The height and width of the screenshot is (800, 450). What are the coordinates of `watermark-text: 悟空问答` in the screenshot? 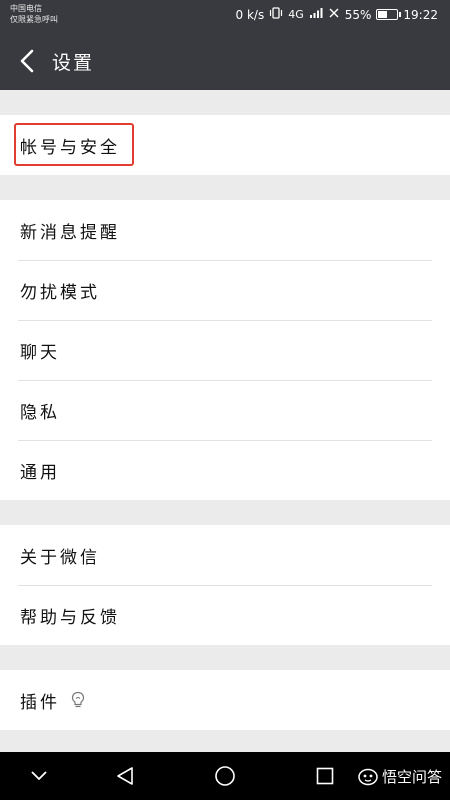 It's located at (411, 777).